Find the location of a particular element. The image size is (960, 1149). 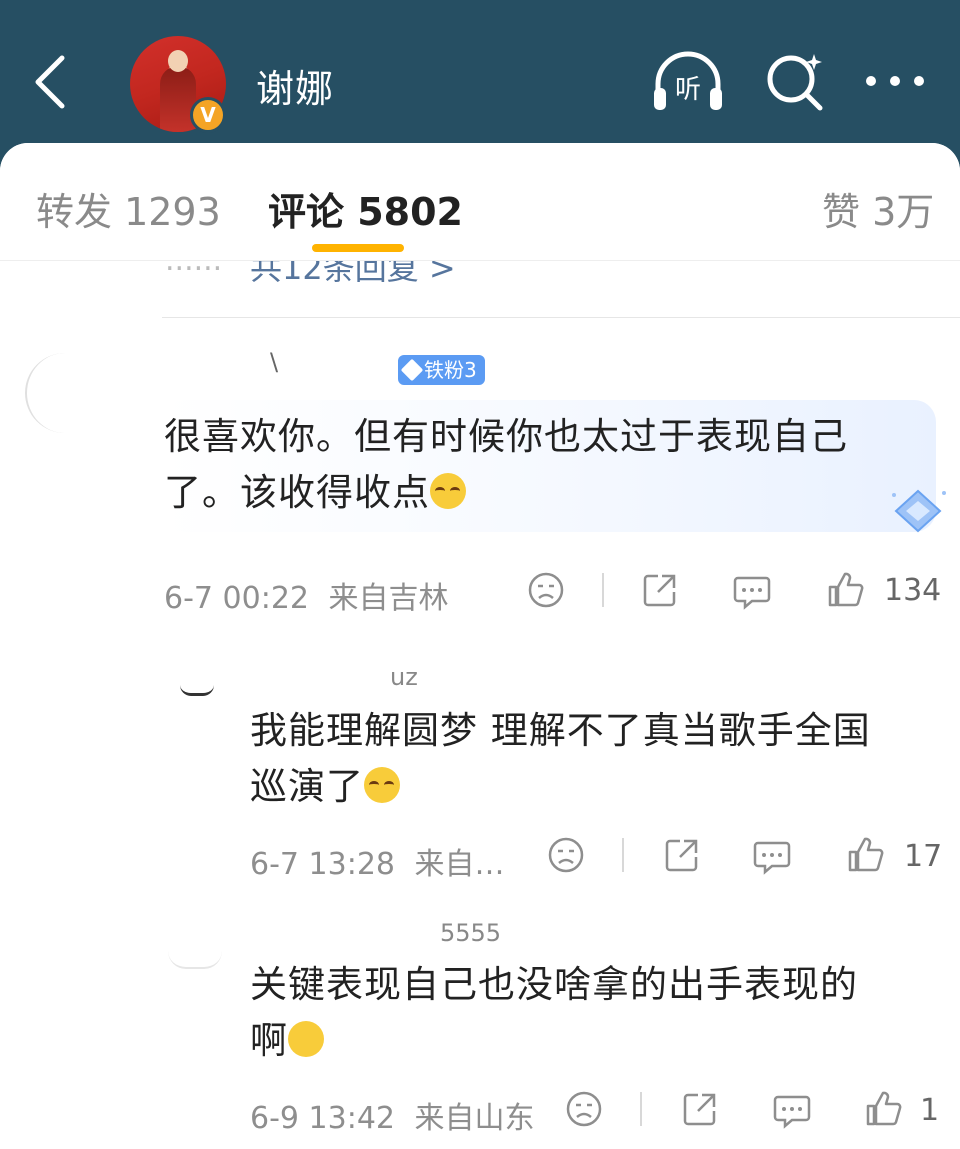

timestamp: 6-7 00:22 is located at coordinates (236, 598).